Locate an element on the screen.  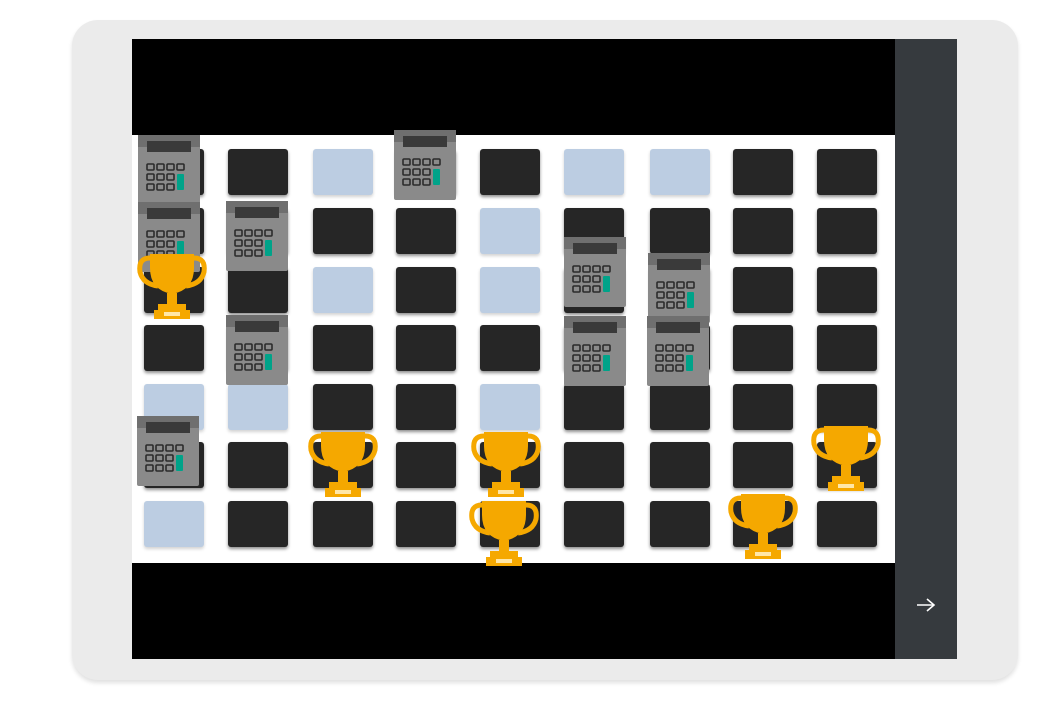
side-panel is located at coordinates (926, 349).